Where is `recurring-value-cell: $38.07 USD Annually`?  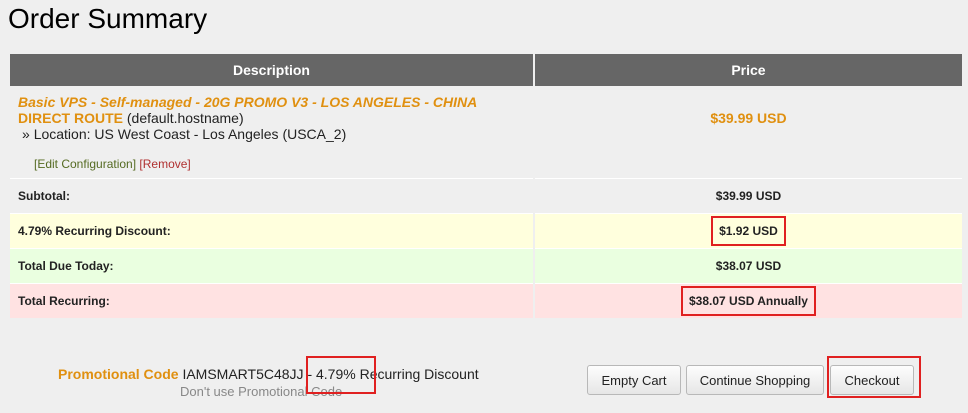
recurring-value-cell: $38.07 USD Annually is located at coordinates (748, 300).